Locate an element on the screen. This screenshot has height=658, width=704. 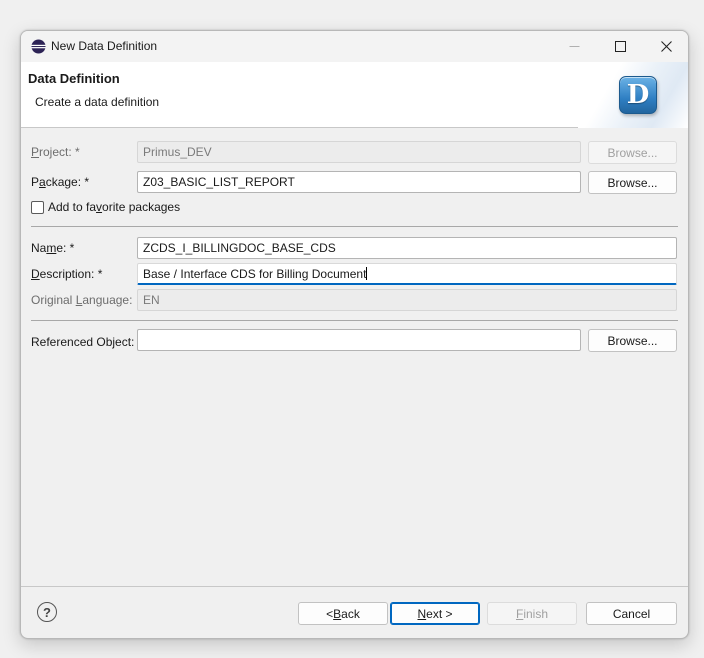
referenced-object-field is located at coordinates (359, 340).